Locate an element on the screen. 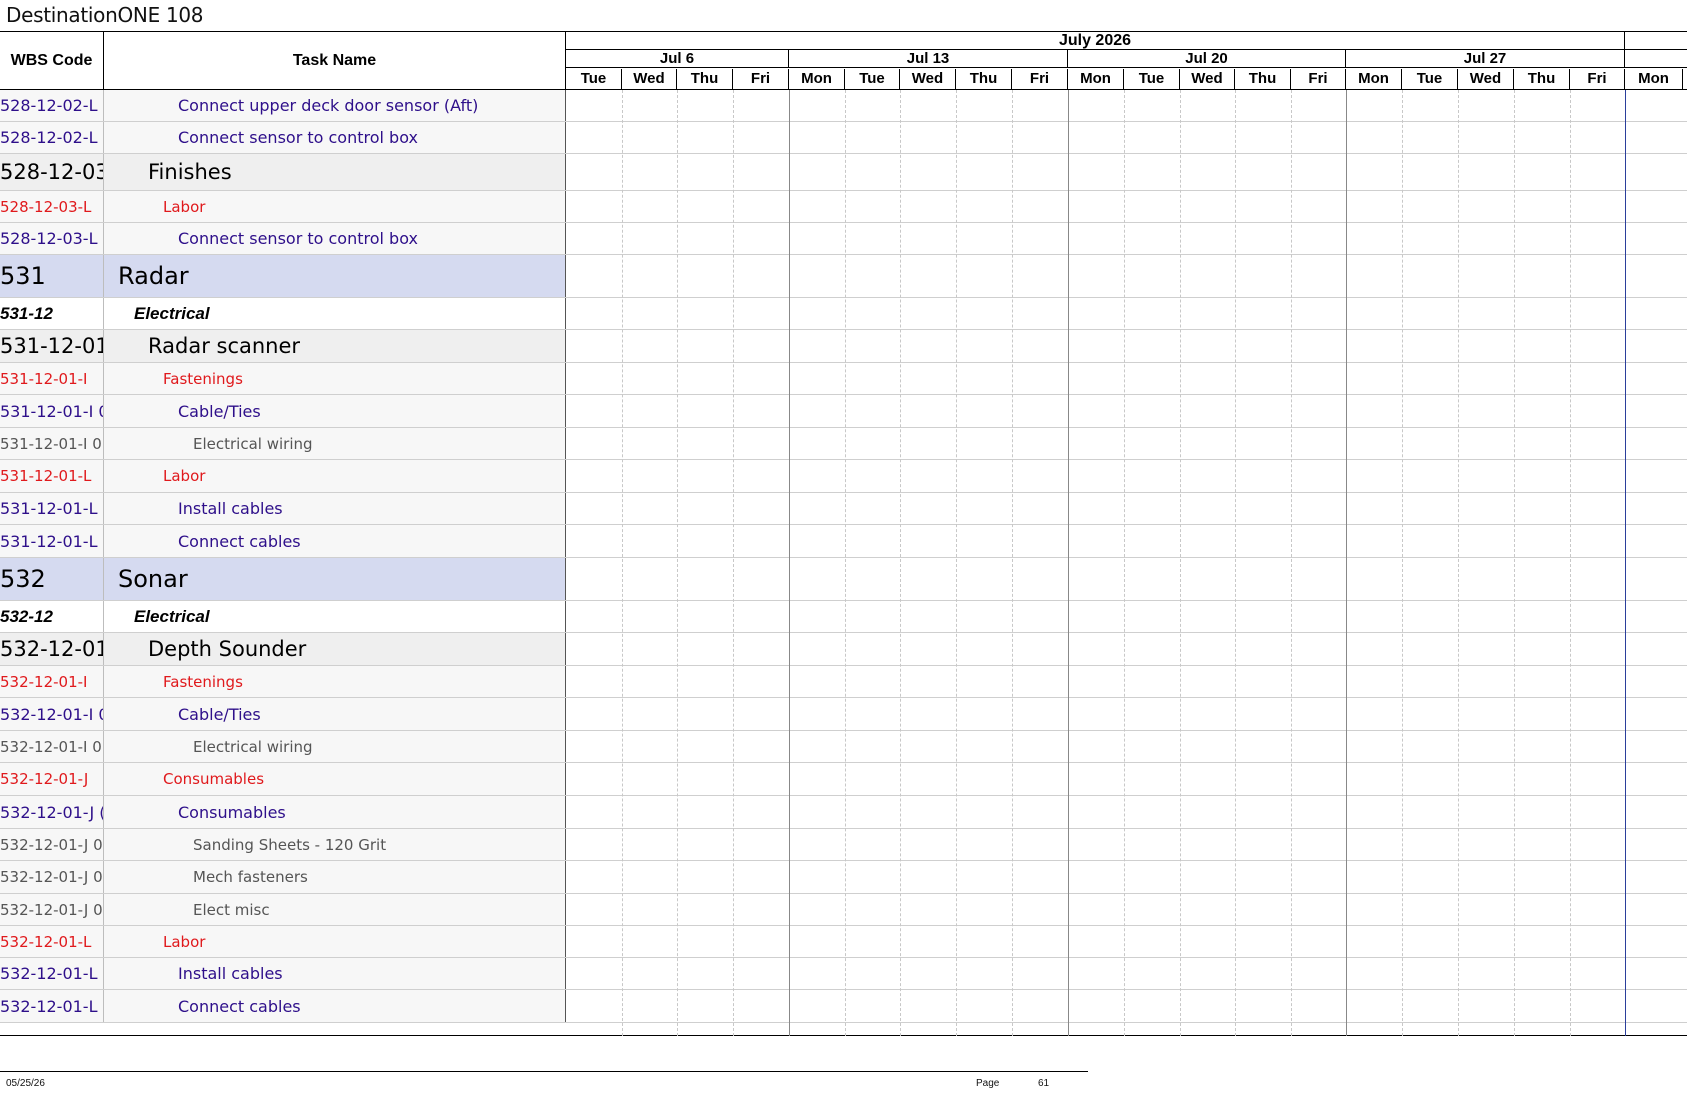 Image resolution: width=1687 pixels, height=1097 pixels. table-row: 532-12 Electrical is located at coordinates (843, 617).